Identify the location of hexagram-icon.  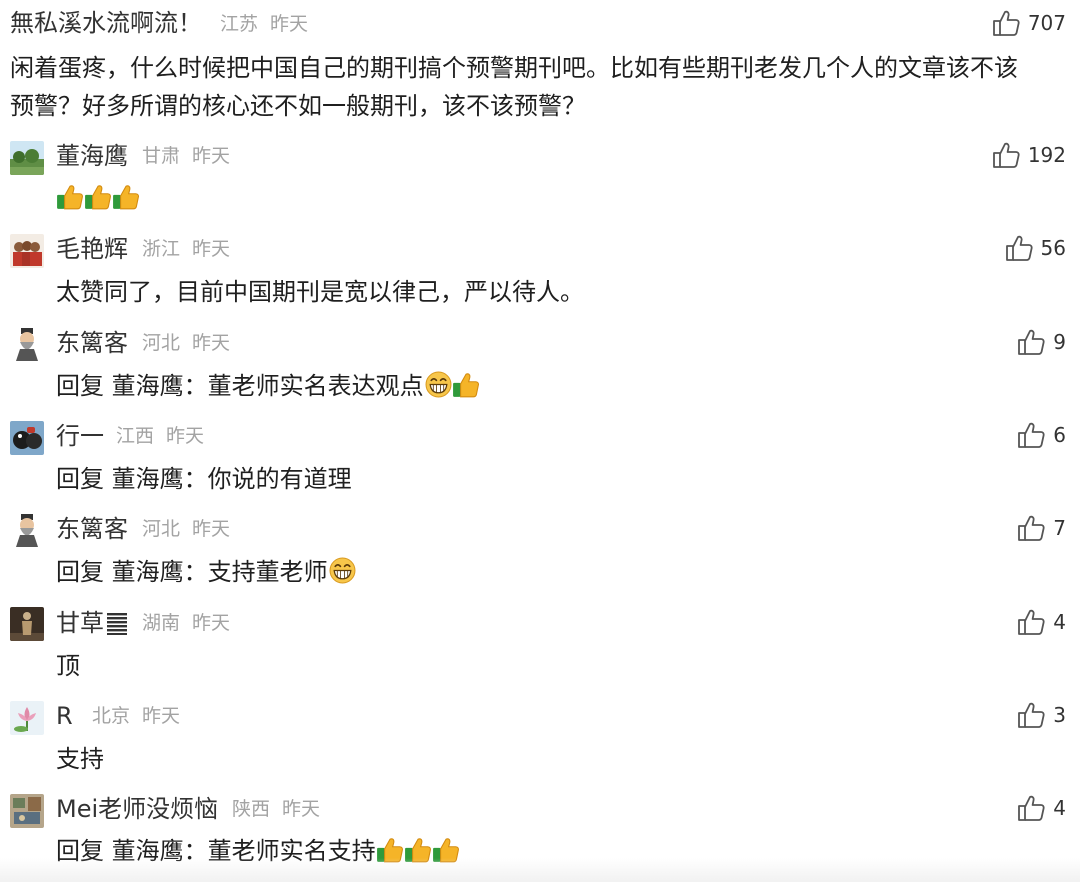
(117, 624).